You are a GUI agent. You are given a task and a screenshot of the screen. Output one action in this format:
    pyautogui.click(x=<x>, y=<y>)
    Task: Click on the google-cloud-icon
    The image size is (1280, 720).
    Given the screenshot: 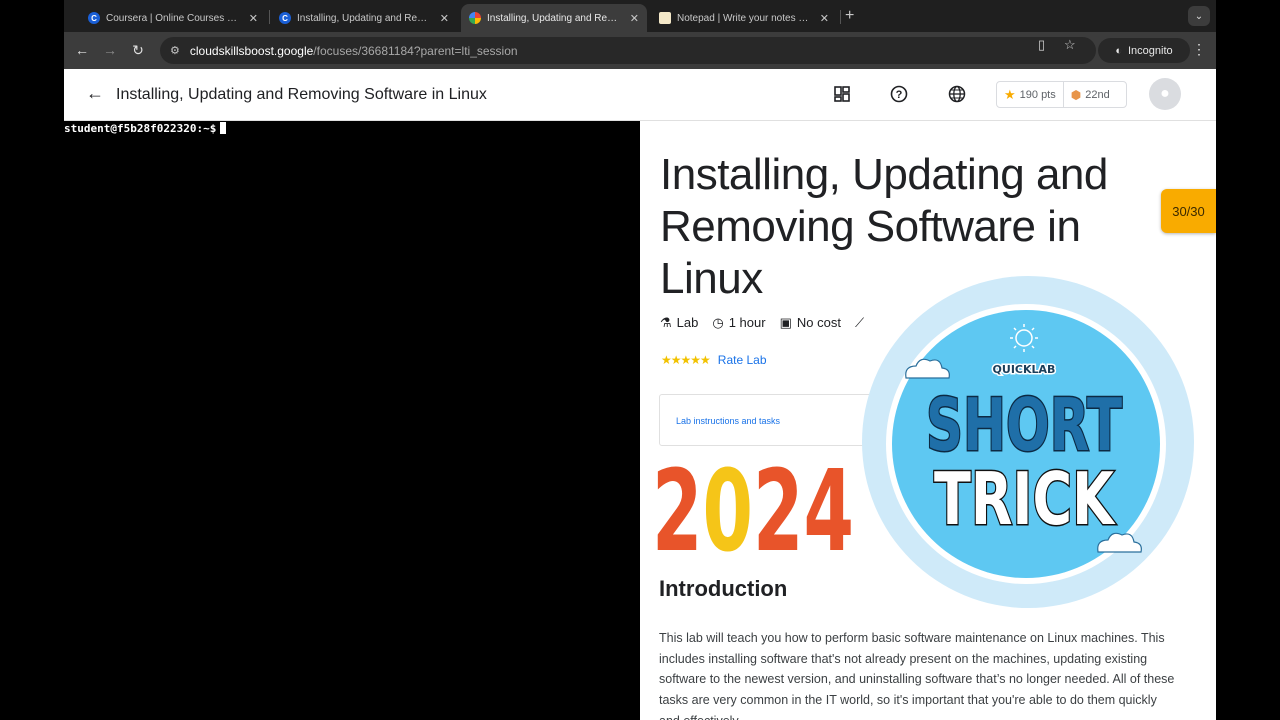 What is the action you would take?
    pyautogui.click(x=475, y=18)
    